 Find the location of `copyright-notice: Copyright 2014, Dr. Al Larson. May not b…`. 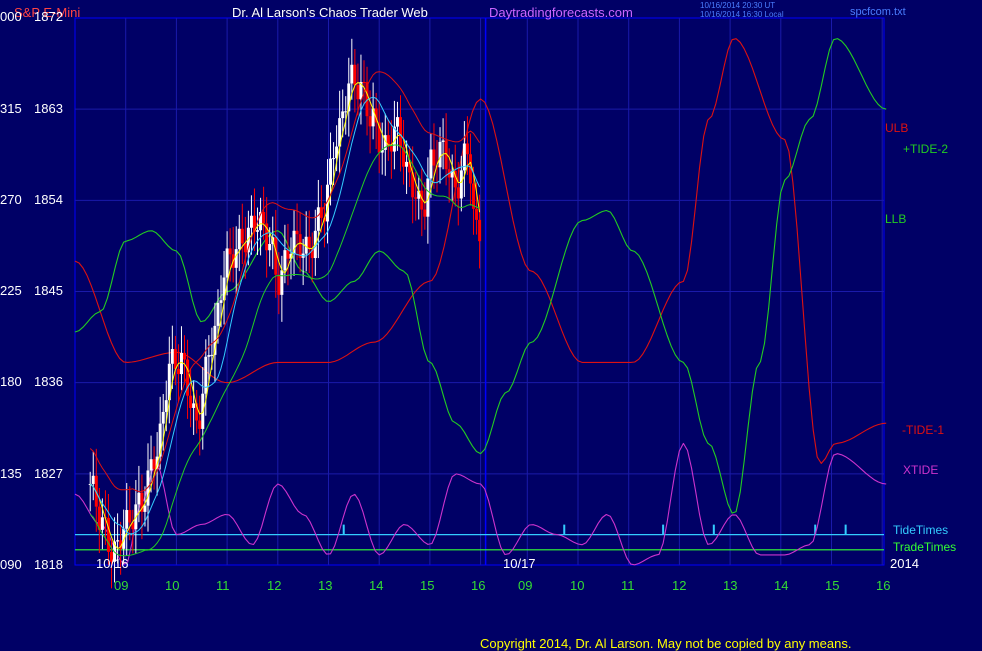

copyright-notice: Copyright 2014, Dr. Al Larson. May not b… is located at coordinates (666, 643).